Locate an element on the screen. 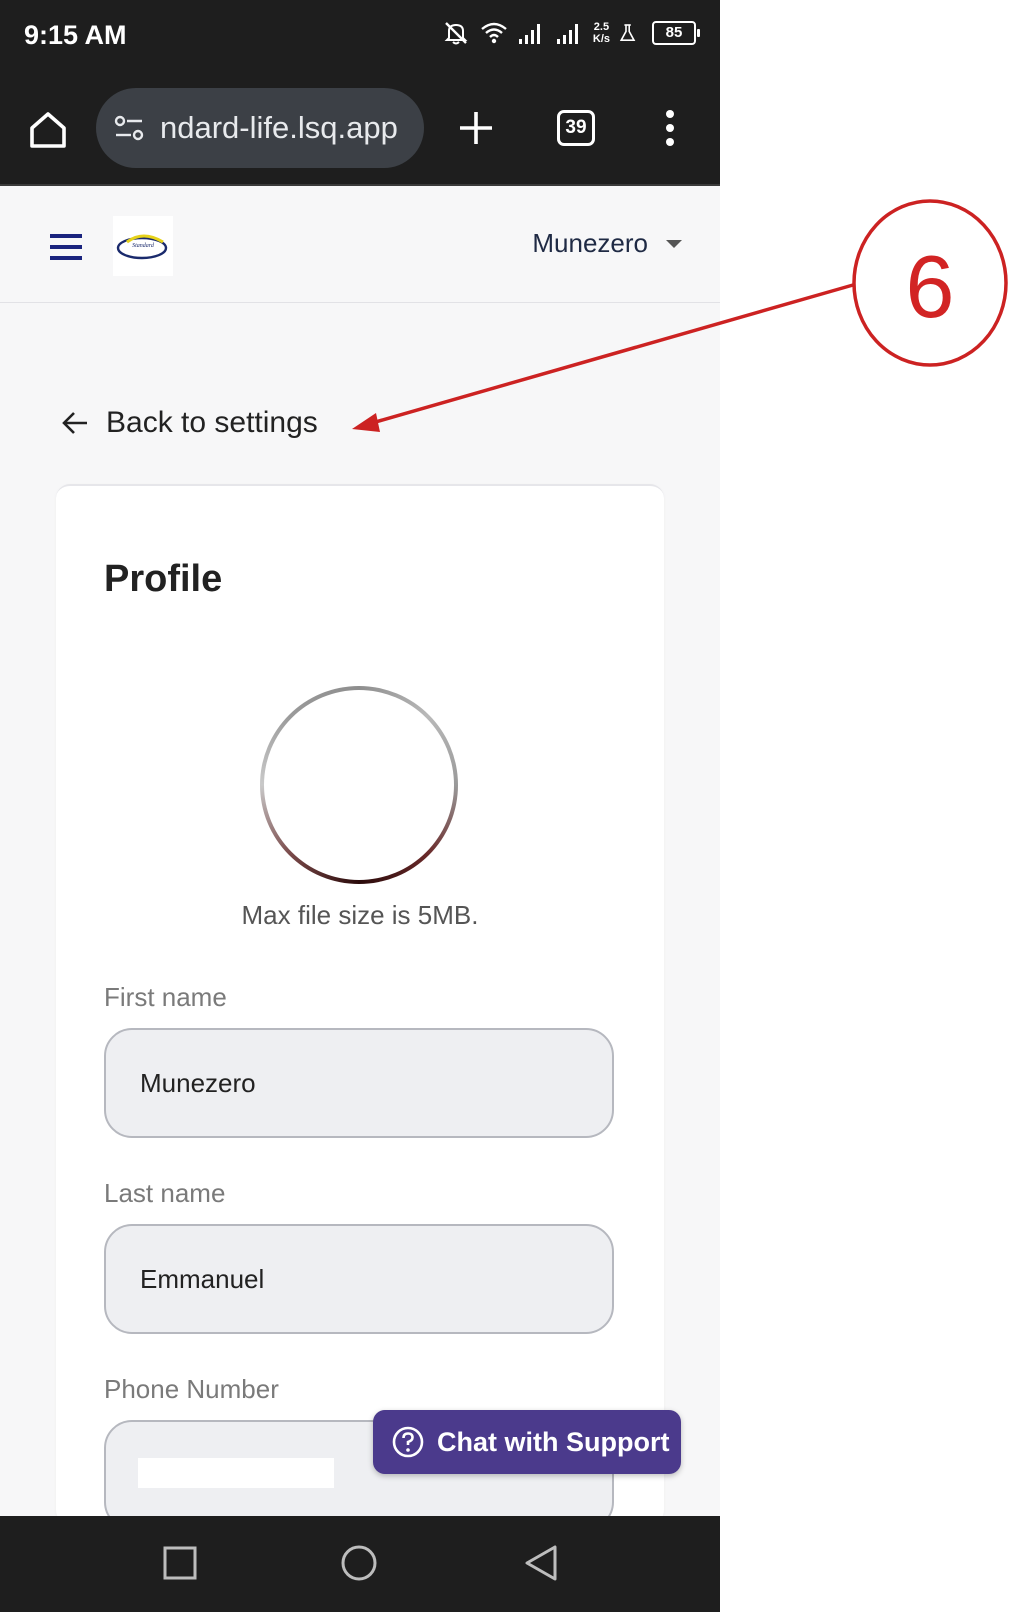 The height and width of the screenshot is (1612, 1017). battery-icon: 85 is located at coordinates (676, 33).